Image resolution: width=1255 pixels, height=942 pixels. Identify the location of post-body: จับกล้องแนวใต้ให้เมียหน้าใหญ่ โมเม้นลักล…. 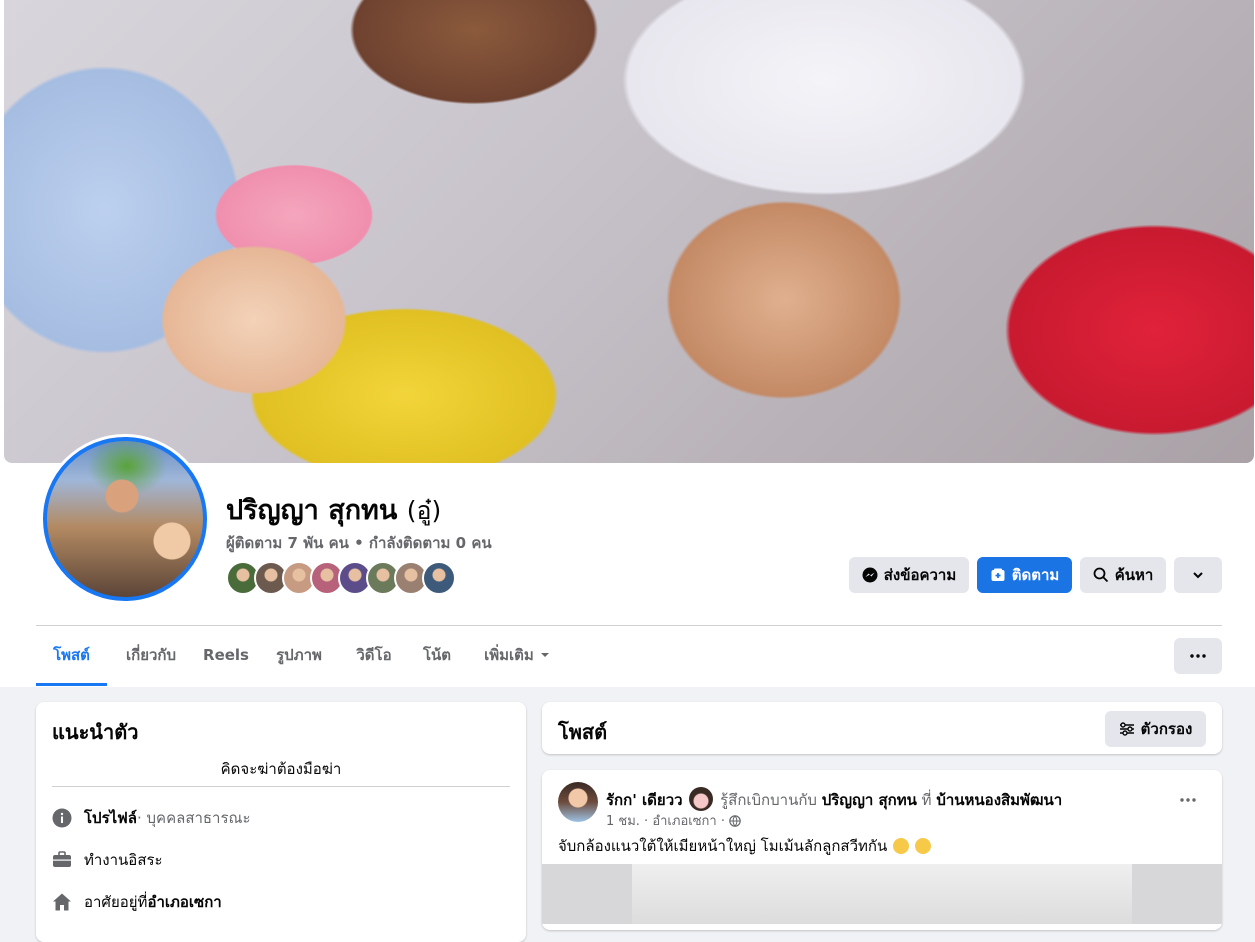
(723, 846).